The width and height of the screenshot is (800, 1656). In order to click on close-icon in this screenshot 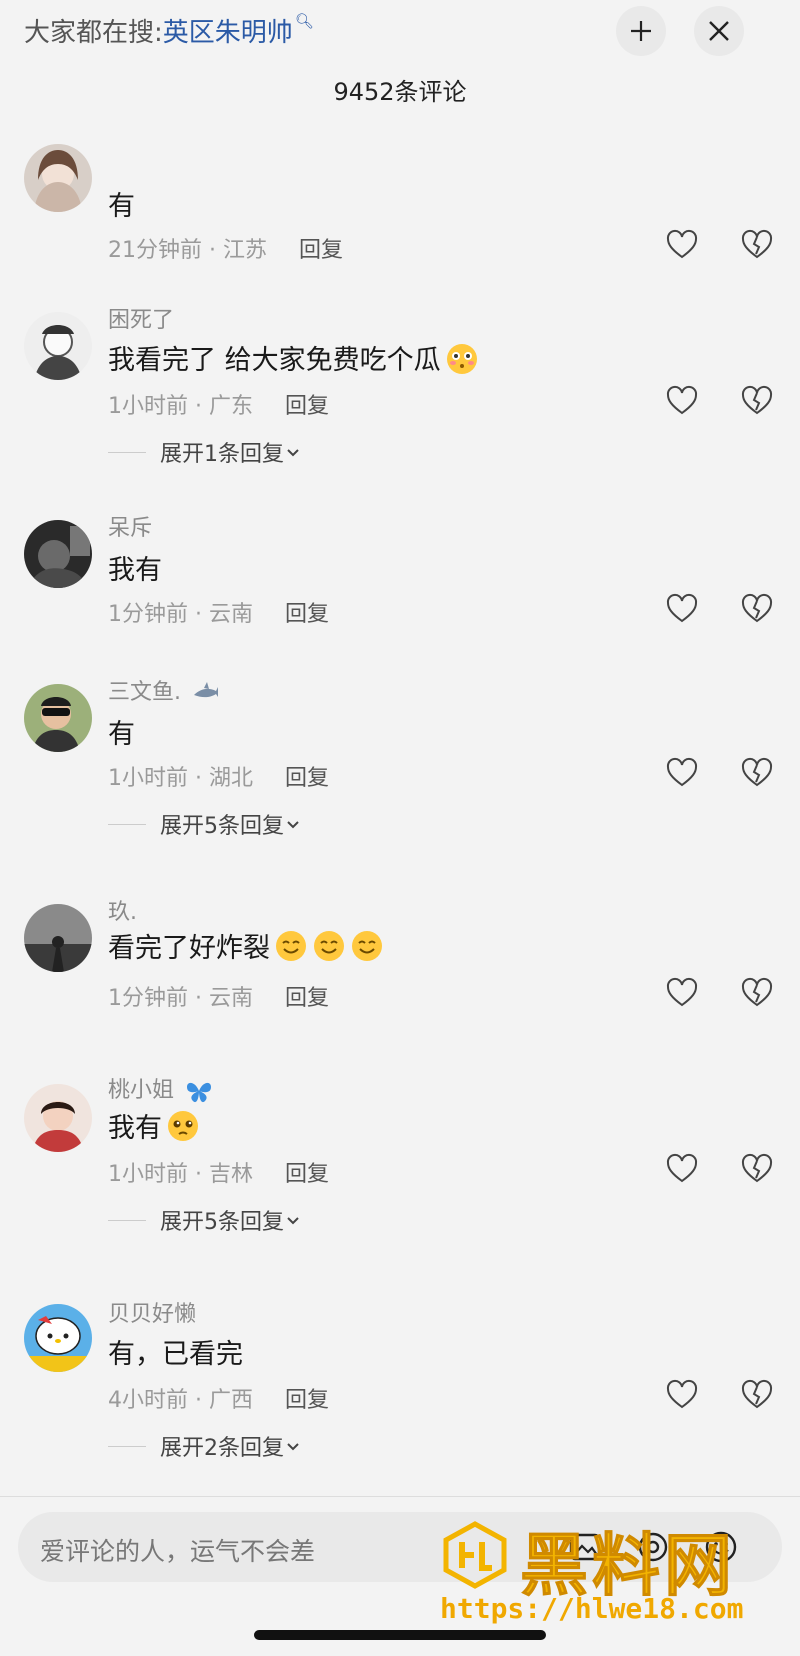, I will do `click(719, 31)`.